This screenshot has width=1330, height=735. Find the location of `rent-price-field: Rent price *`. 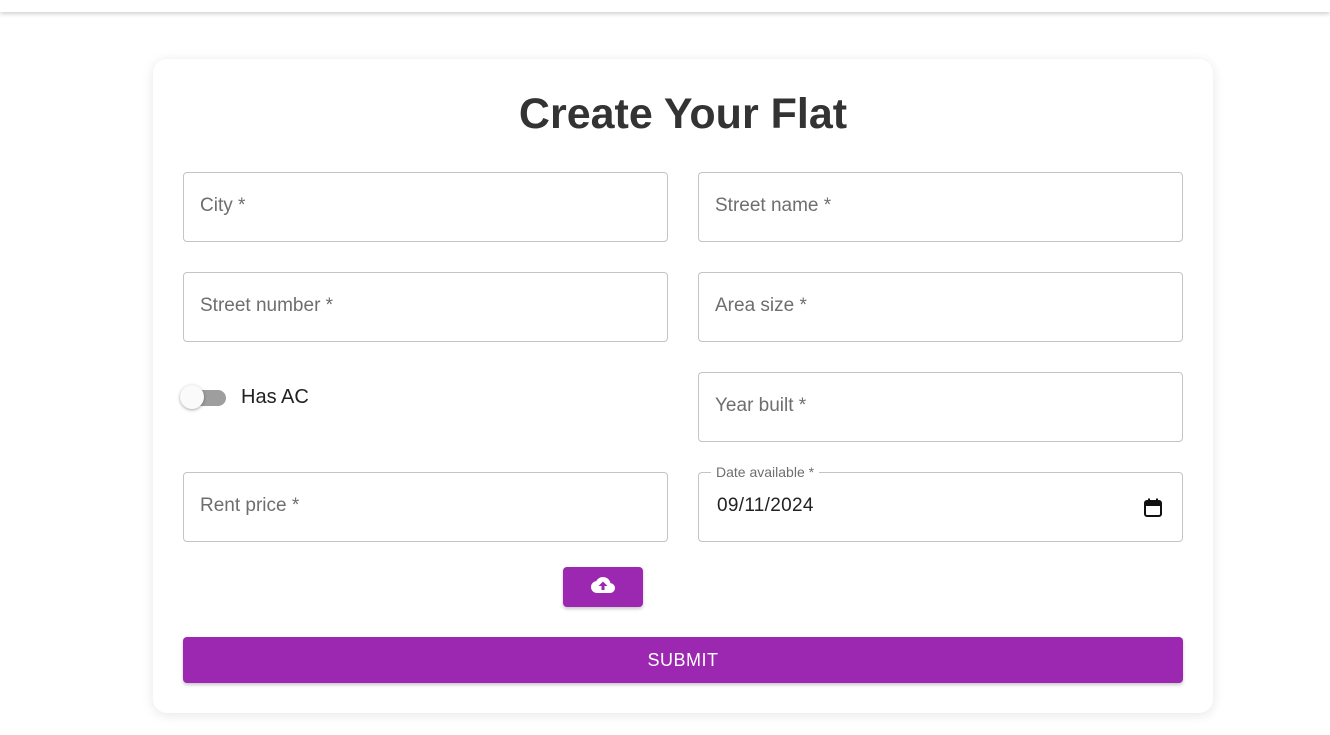

rent-price-field: Rent price * is located at coordinates (425, 507).